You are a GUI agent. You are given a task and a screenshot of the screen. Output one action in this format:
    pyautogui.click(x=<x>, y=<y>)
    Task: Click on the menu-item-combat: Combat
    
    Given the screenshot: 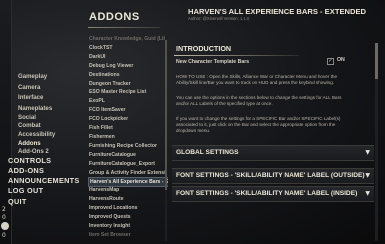 What is the action you would take?
    pyautogui.click(x=29, y=125)
    